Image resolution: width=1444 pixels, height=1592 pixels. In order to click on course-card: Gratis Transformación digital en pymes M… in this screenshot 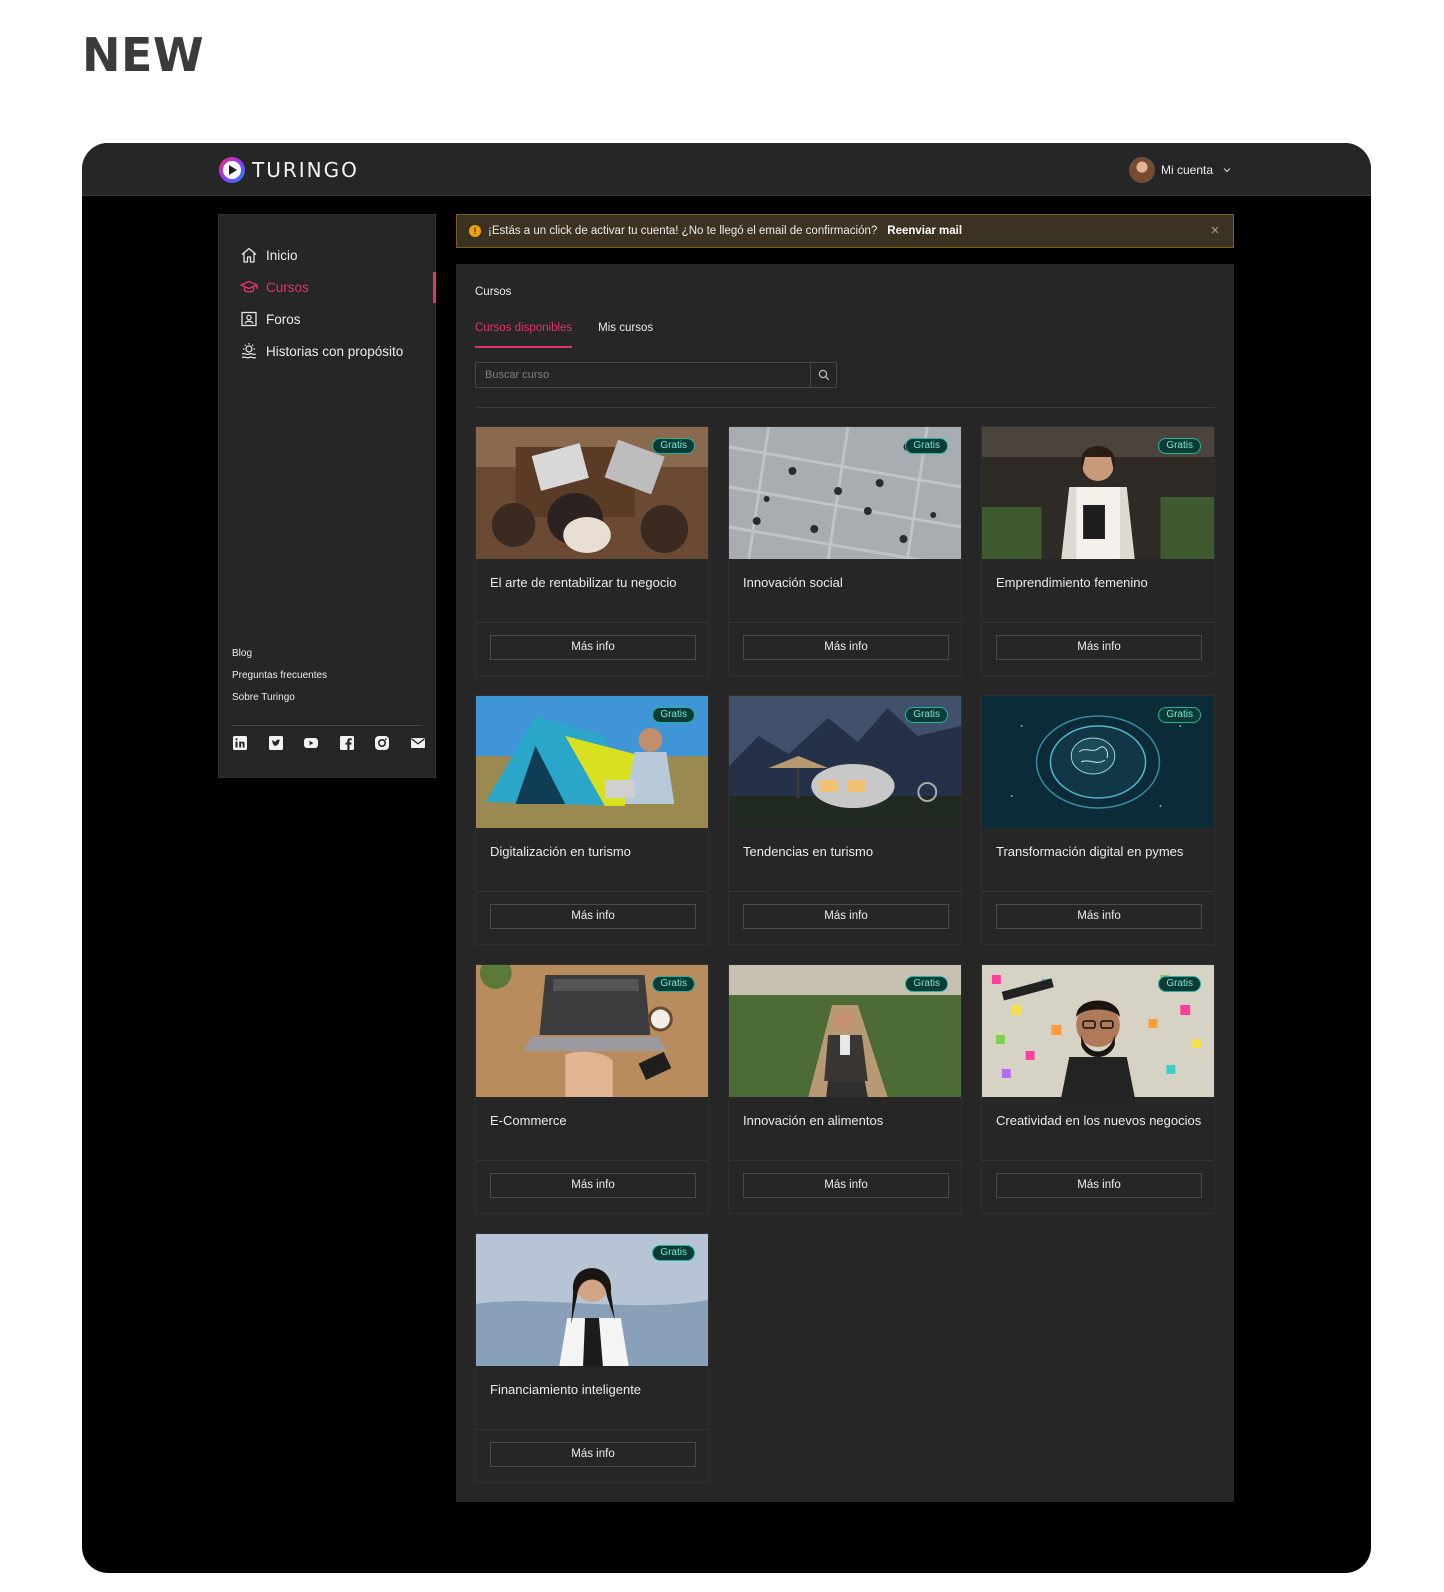, I will do `click(1098, 820)`.